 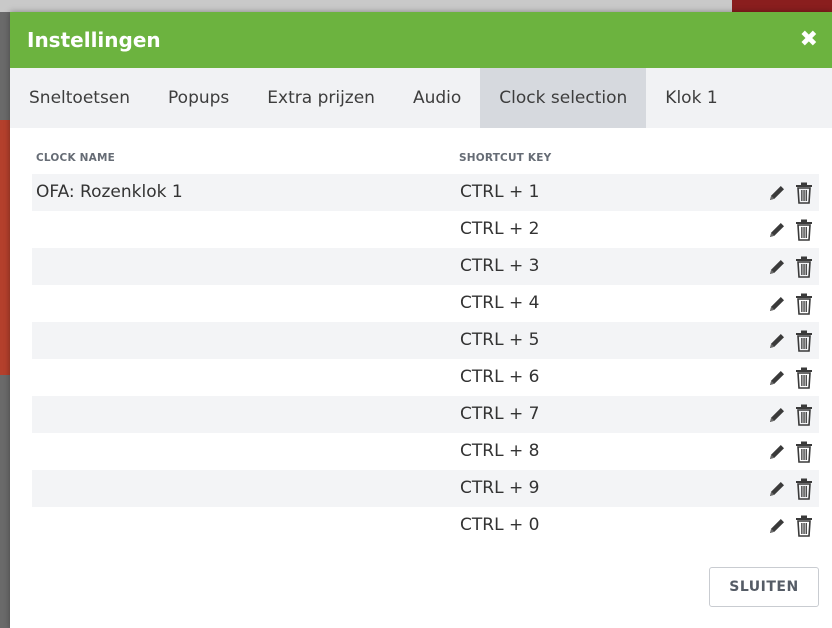 I want to click on shortcut-key-cell: CTRL + 5, so click(x=500, y=340).